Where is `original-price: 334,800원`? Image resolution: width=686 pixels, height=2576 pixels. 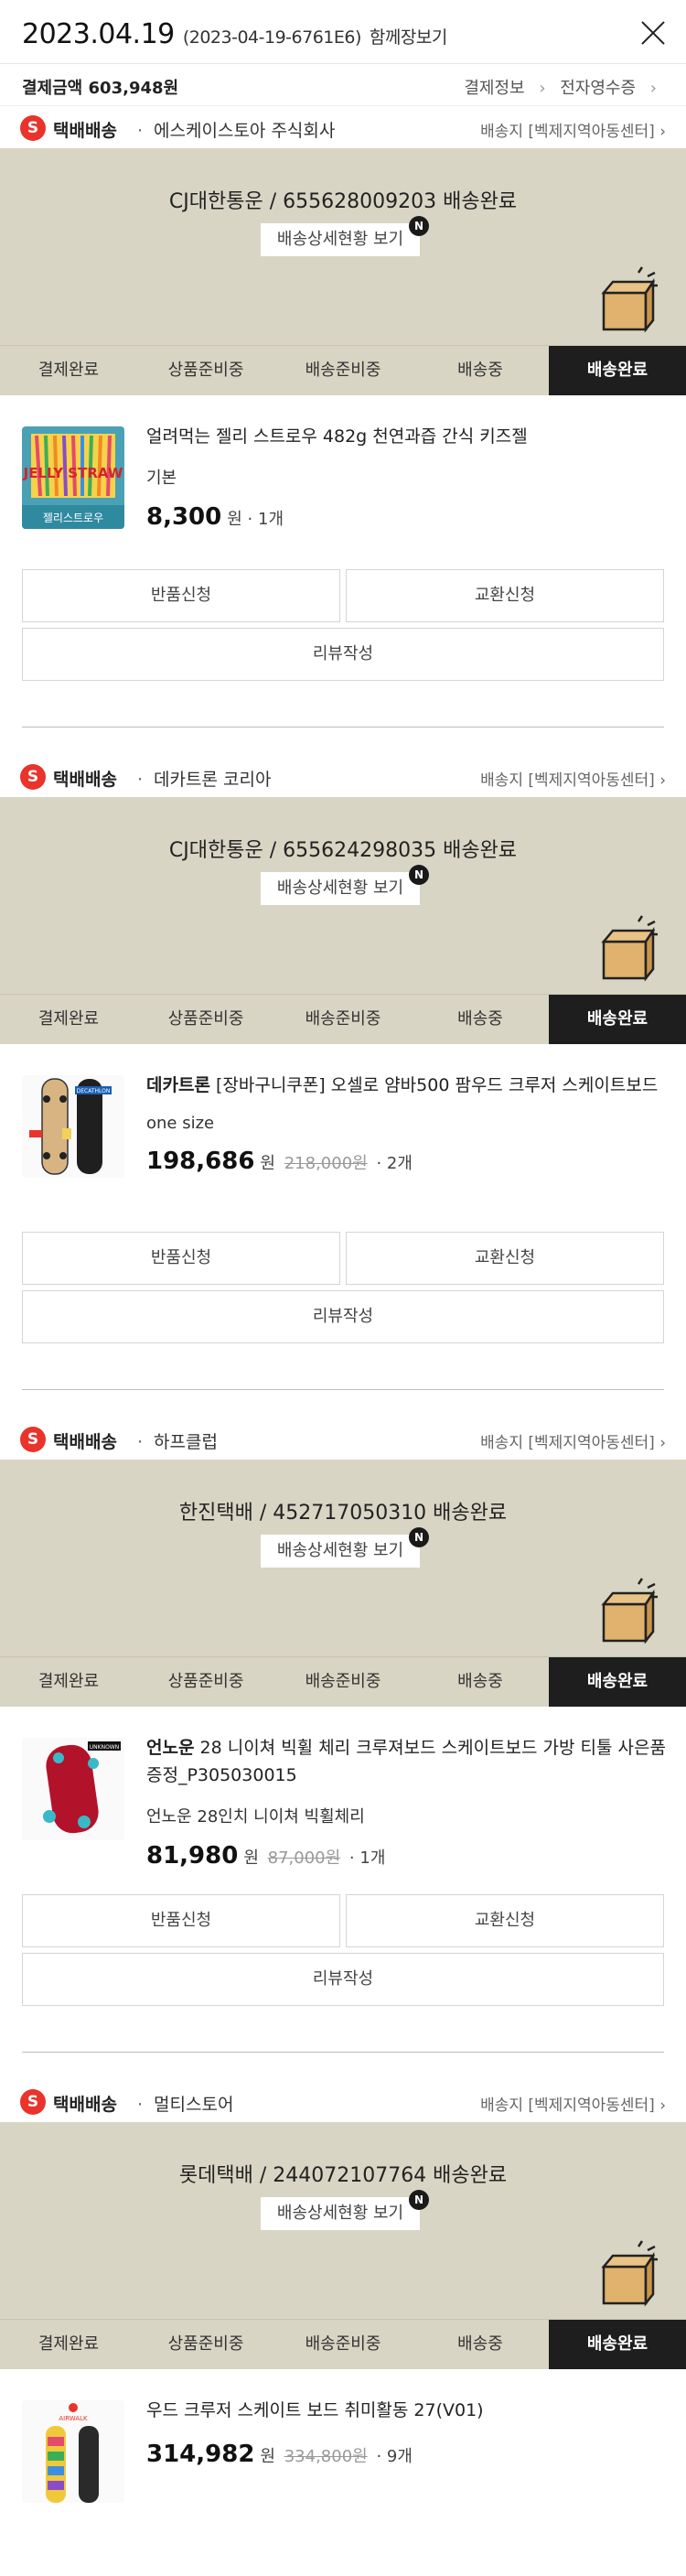
original-price: 334,800원 is located at coordinates (326, 2456).